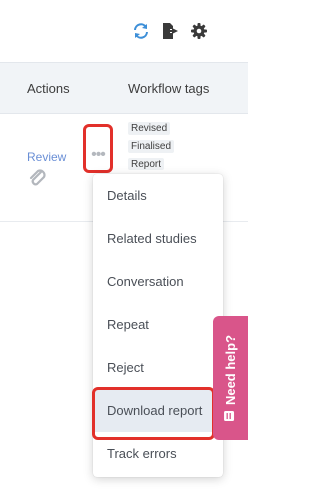 This screenshot has height=489, width=320. I want to click on more-button-highlight, so click(98, 148).